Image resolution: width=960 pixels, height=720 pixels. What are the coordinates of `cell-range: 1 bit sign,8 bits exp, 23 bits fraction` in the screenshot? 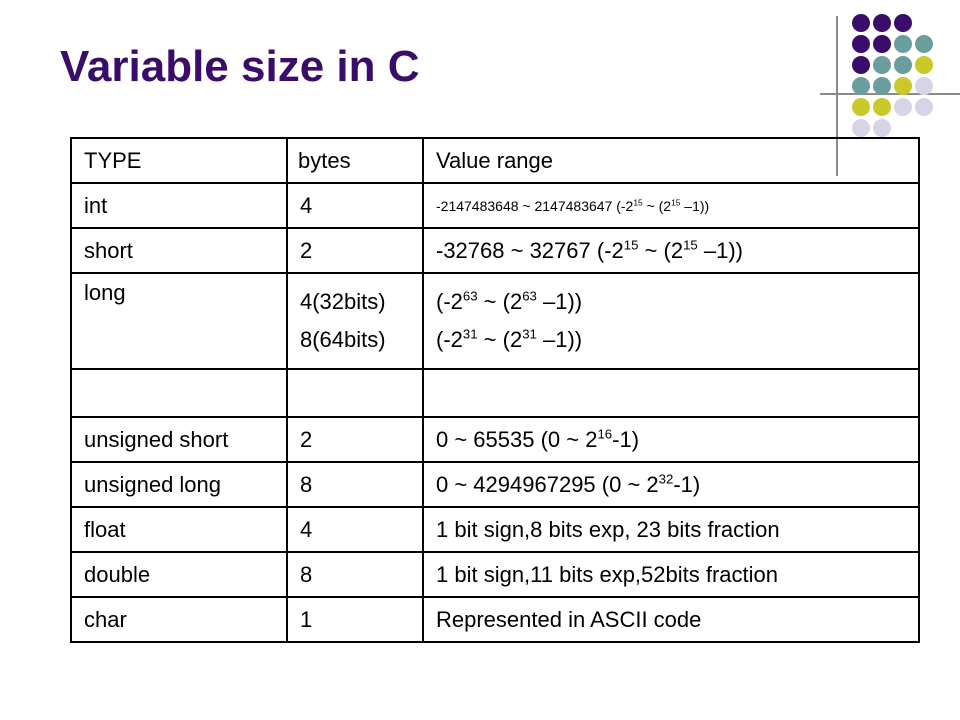 It's located at (671, 529).